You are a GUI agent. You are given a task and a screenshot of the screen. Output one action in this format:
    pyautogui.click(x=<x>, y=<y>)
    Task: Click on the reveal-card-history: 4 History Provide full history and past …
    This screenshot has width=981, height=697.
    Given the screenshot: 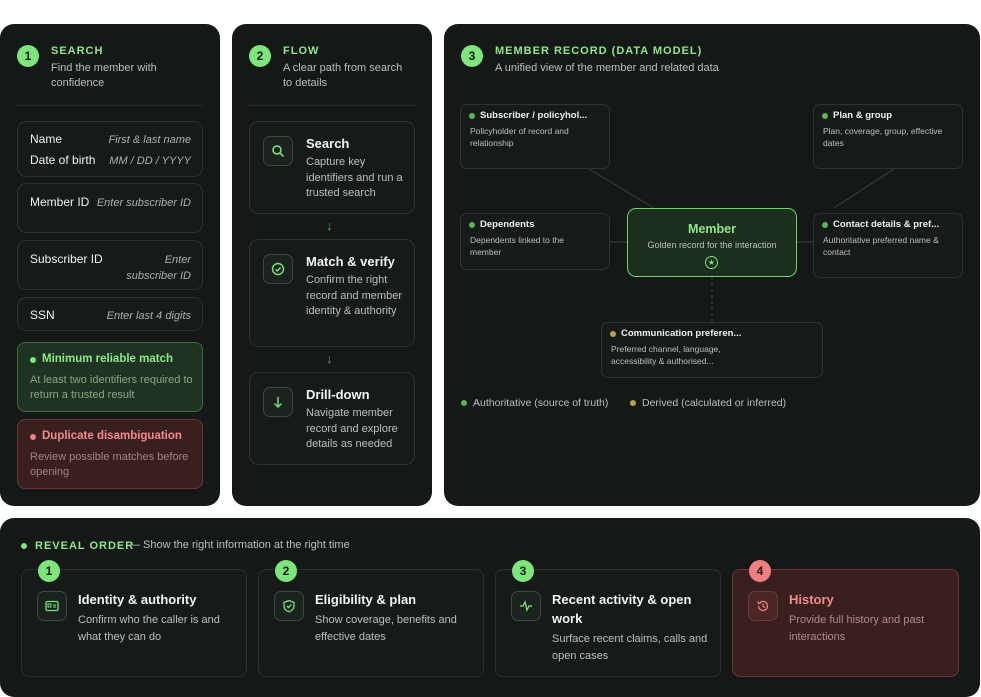 What is the action you would take?
    pyautogui.click(x=845, y=618)
    